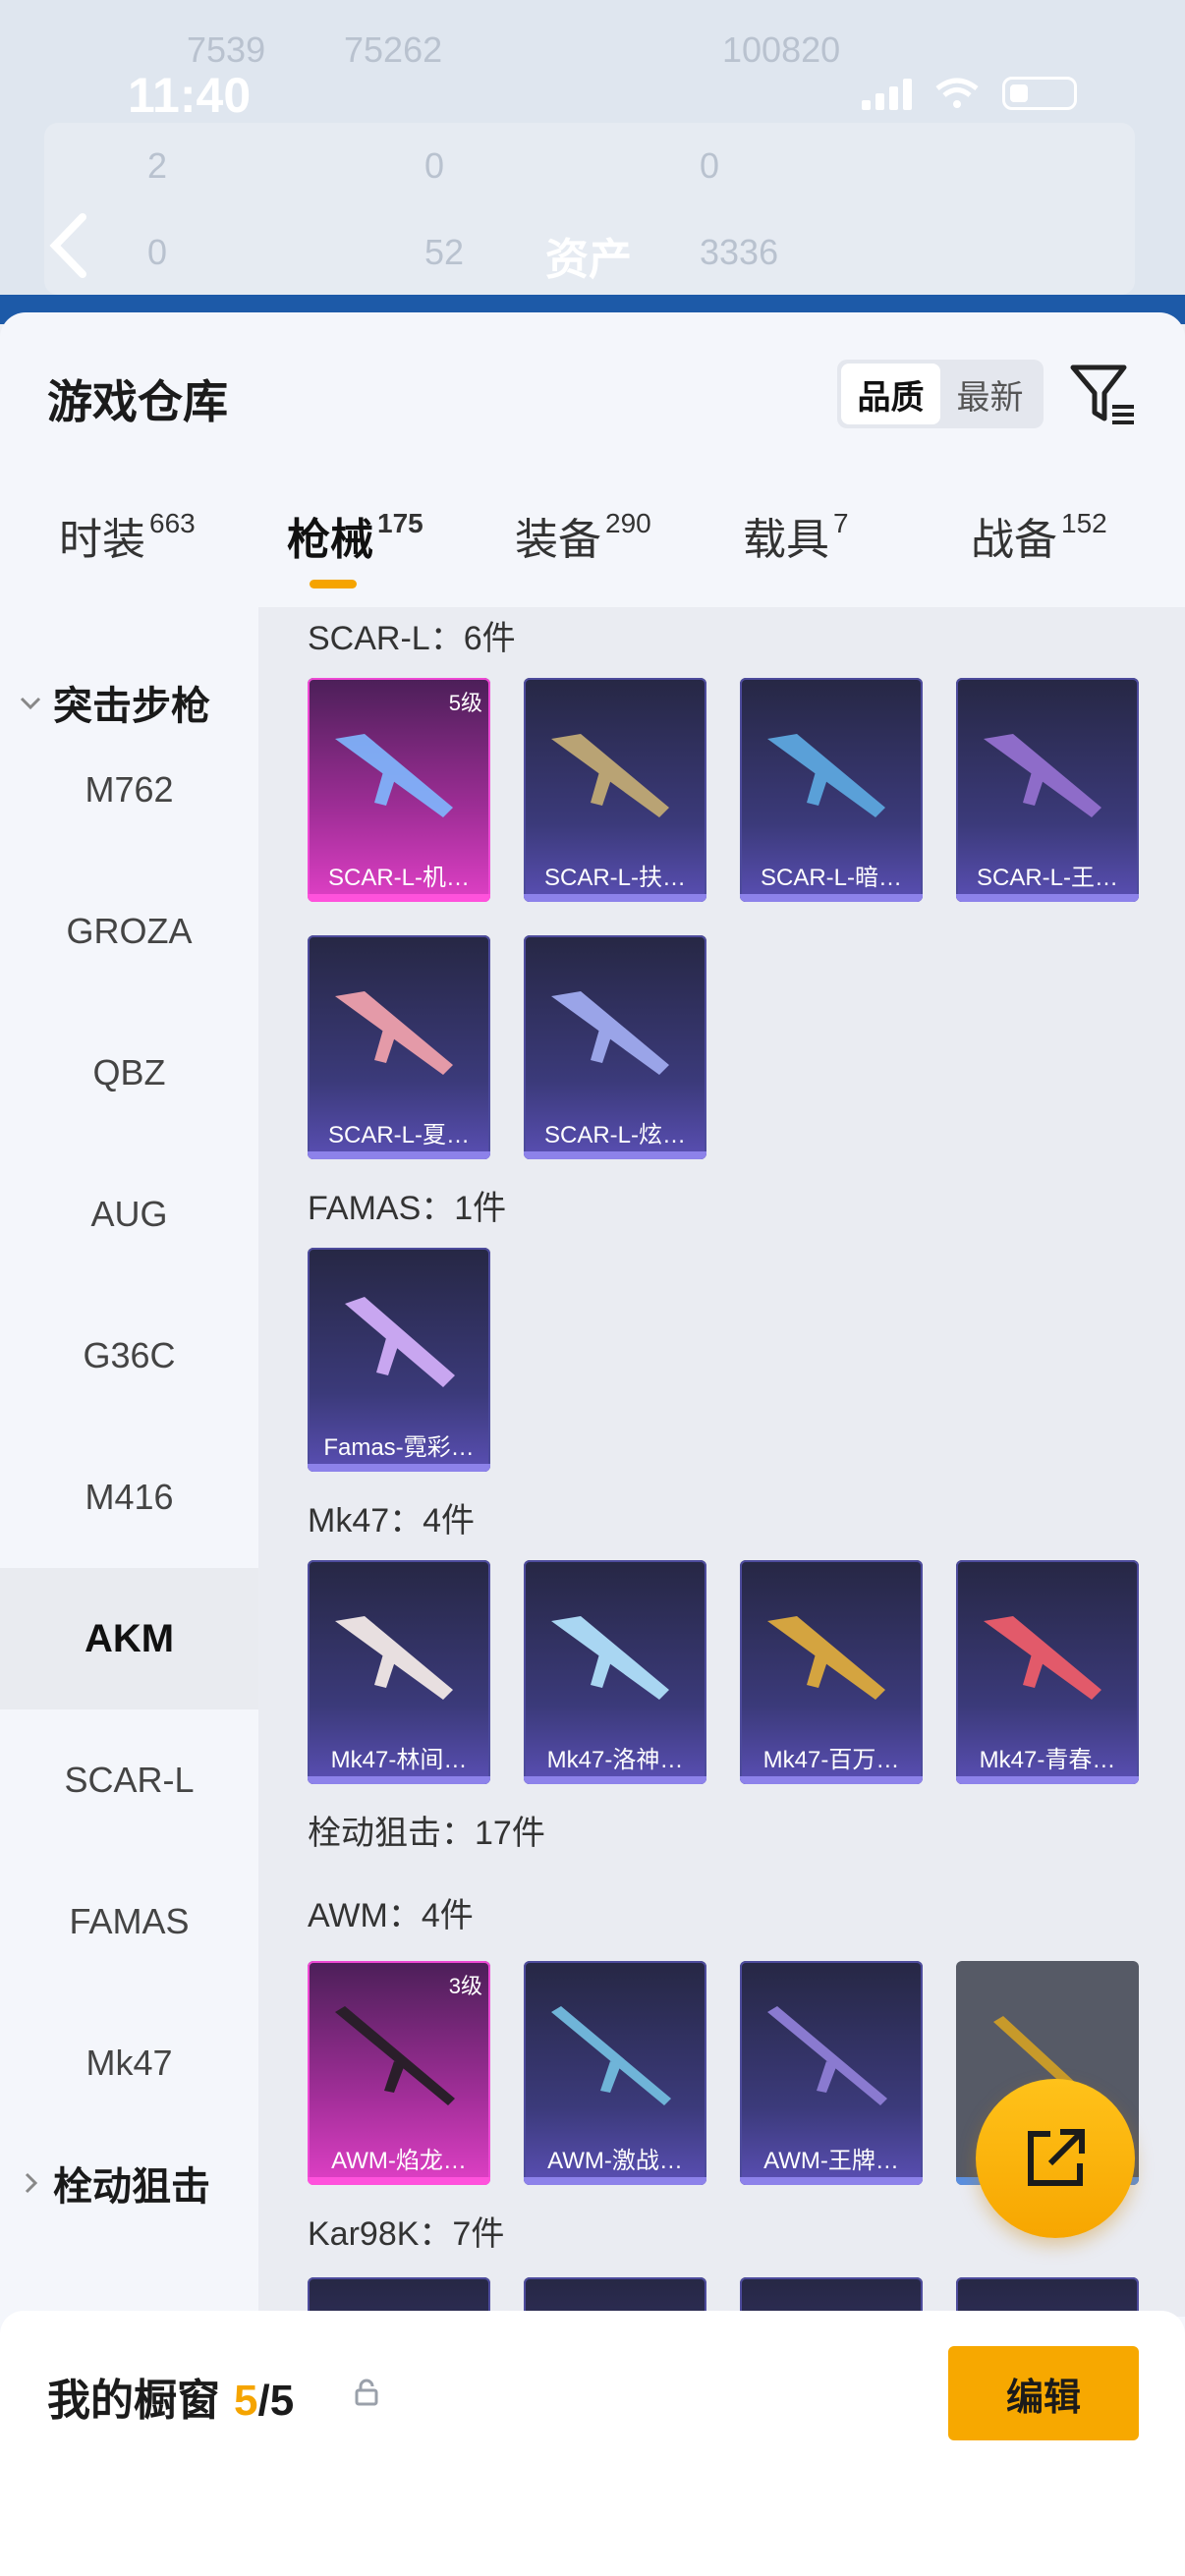 This screenshot has height=2576, width=1185. I want to click on back-arrow-icon, so click(68, 245).